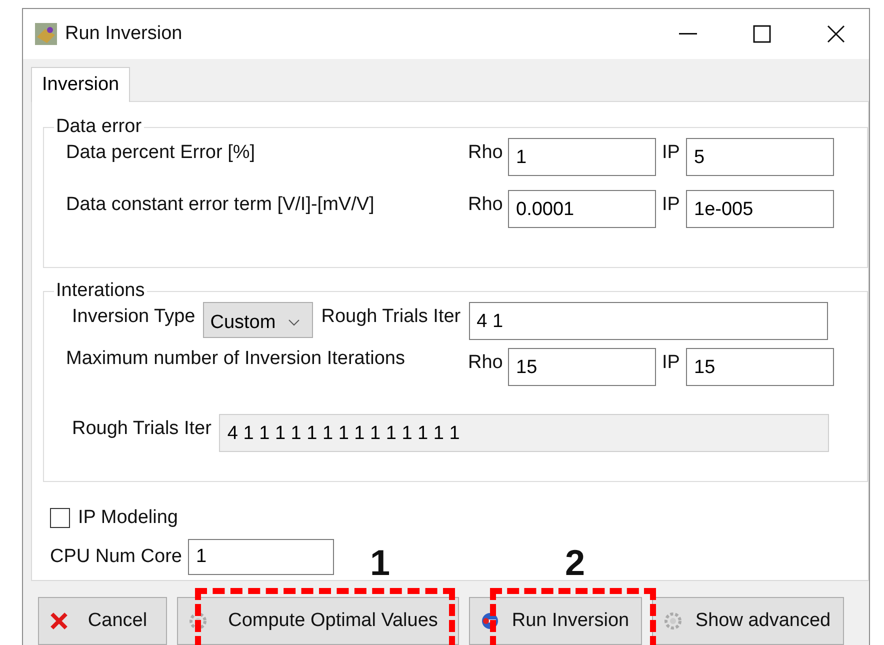  Describe the element at coordinates (762, 34) in the screenshot. I see `maximize-icon` at that location.